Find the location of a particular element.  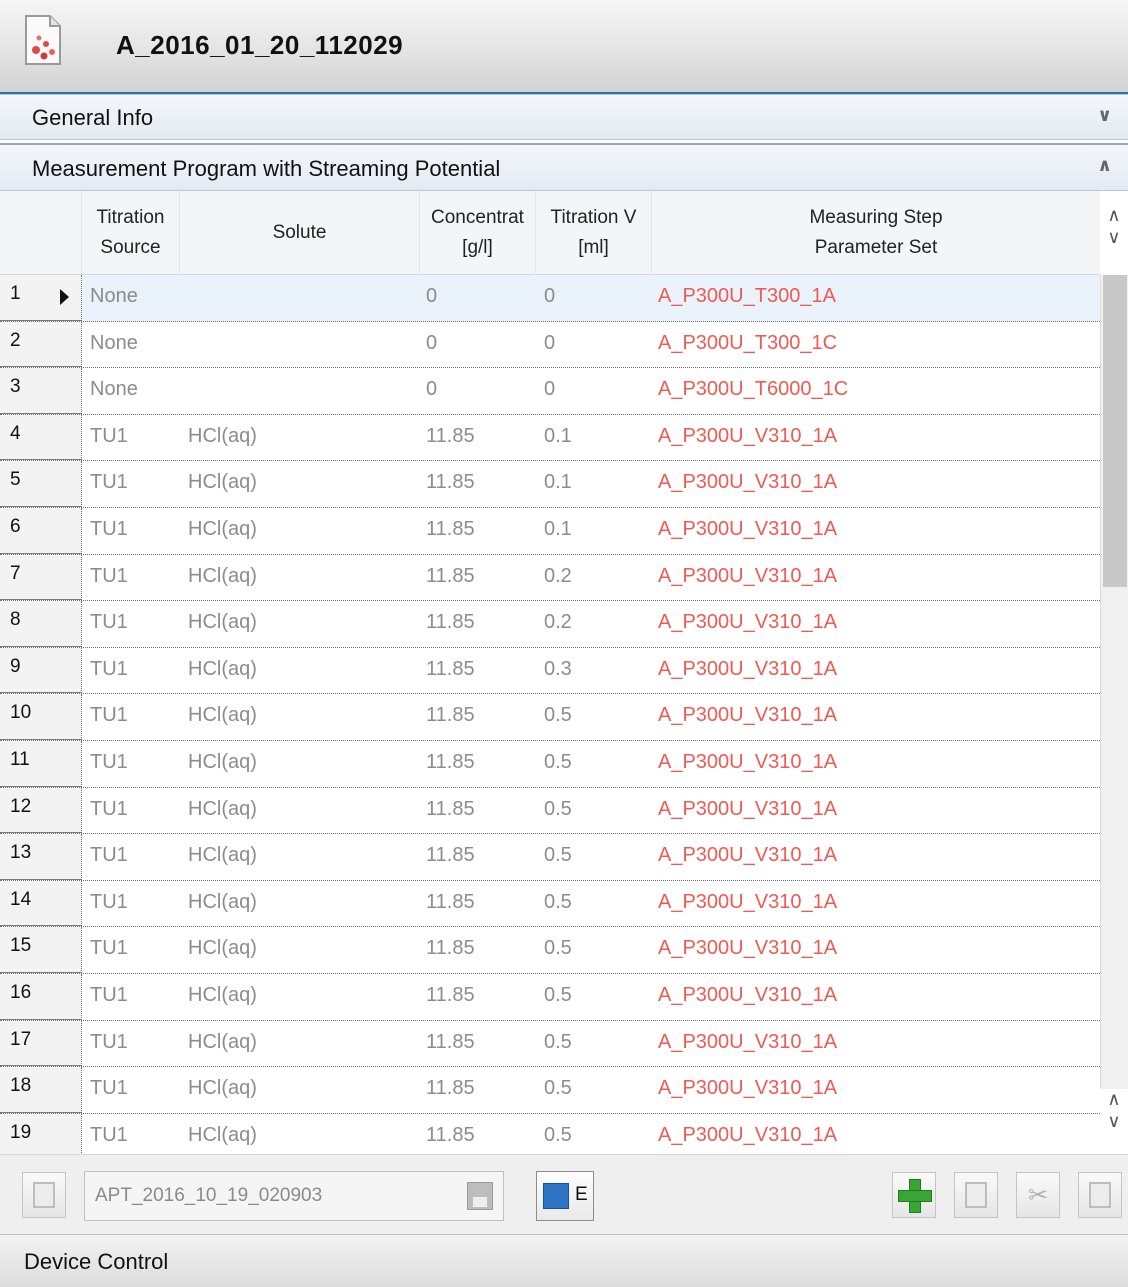

copy-button is located at coordinates (976, 1195).